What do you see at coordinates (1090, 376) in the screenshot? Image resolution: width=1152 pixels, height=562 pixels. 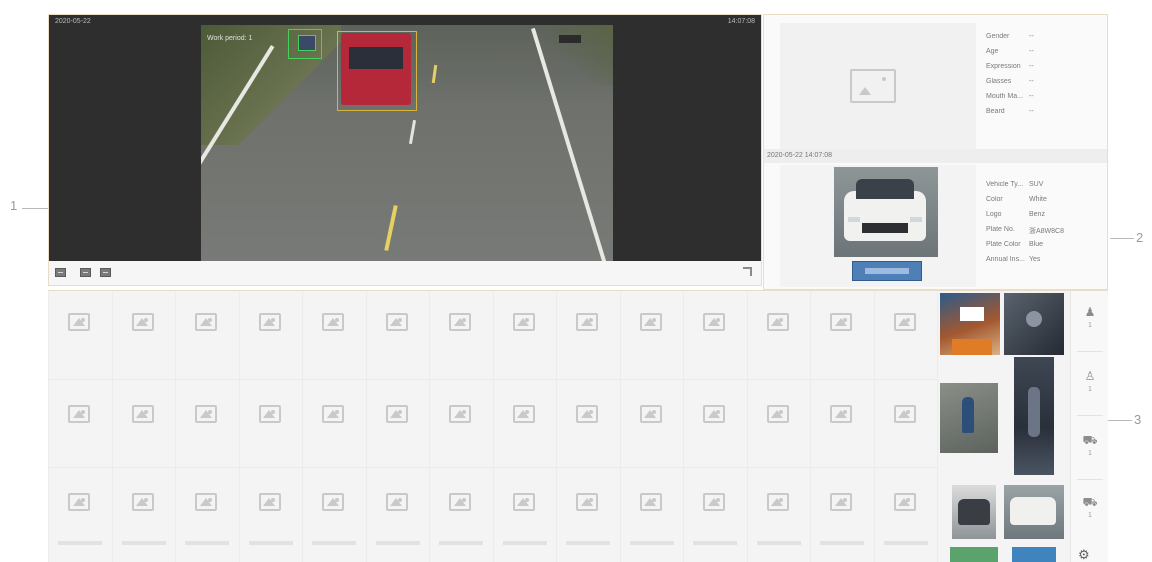 I see `body-icon: ♙` at bounding box center [1090, 376].